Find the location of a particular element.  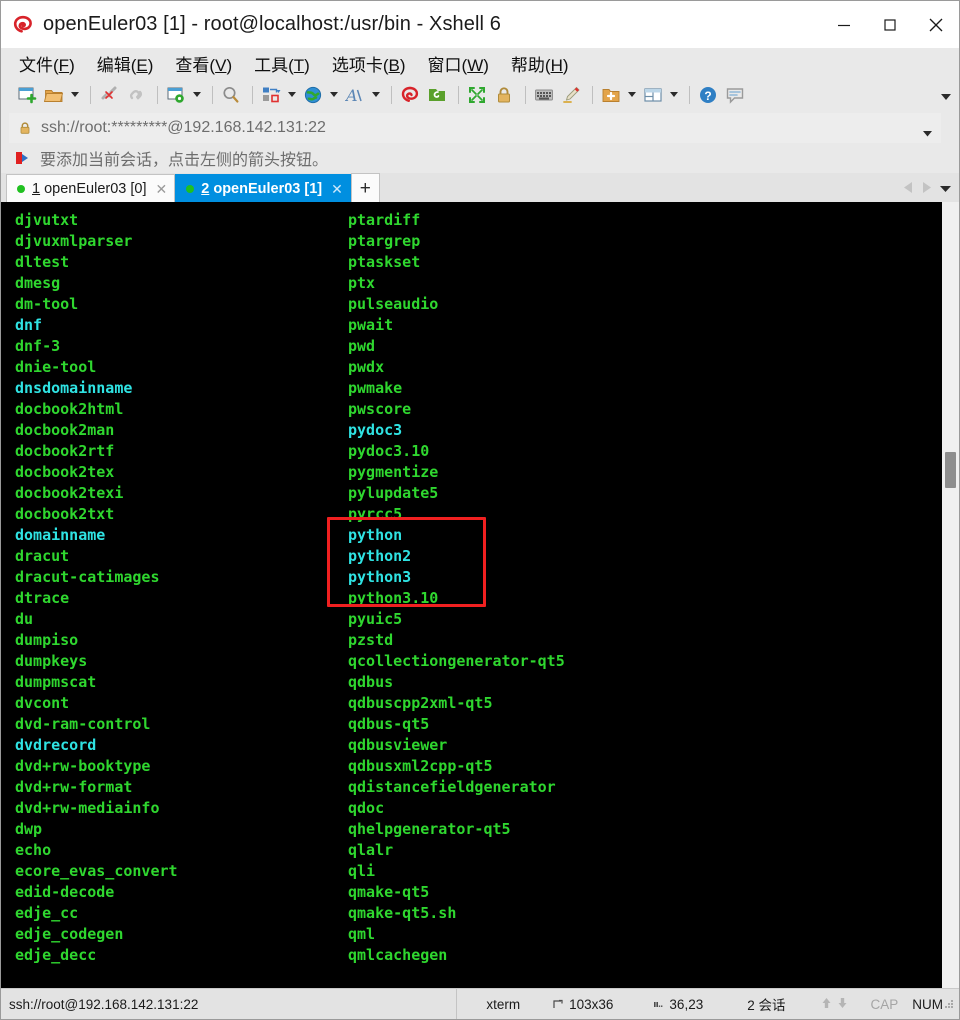

menu-view: 查看(V) is located at coordinates (203, 63).